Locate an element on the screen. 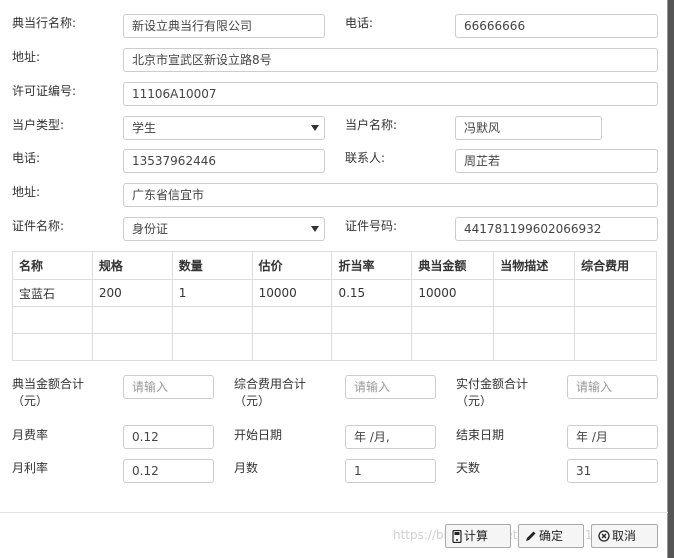  fee-total-input: 请输入 is located at coordinates (390, 387).